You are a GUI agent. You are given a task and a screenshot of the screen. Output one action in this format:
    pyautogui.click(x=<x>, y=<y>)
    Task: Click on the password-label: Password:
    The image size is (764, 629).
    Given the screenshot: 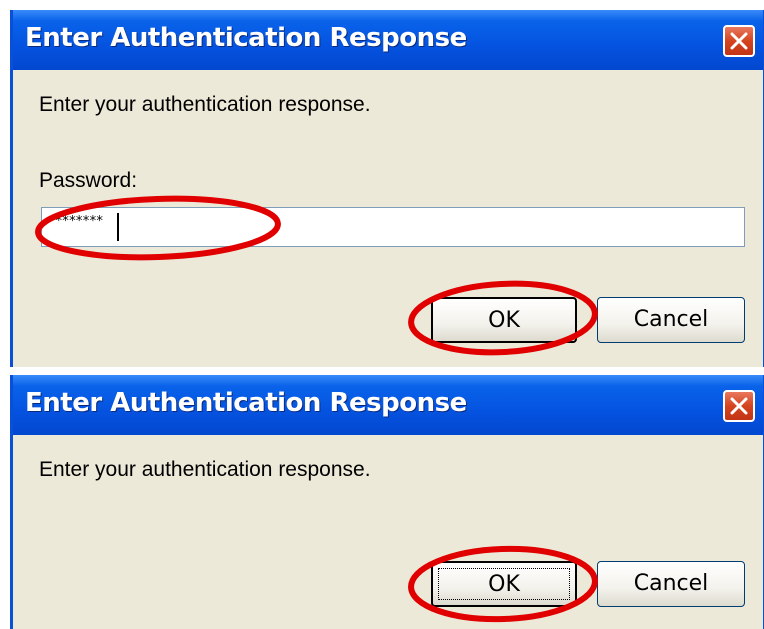 What is the action you would take?
    pyautogui.click(x=88, y=180)
    